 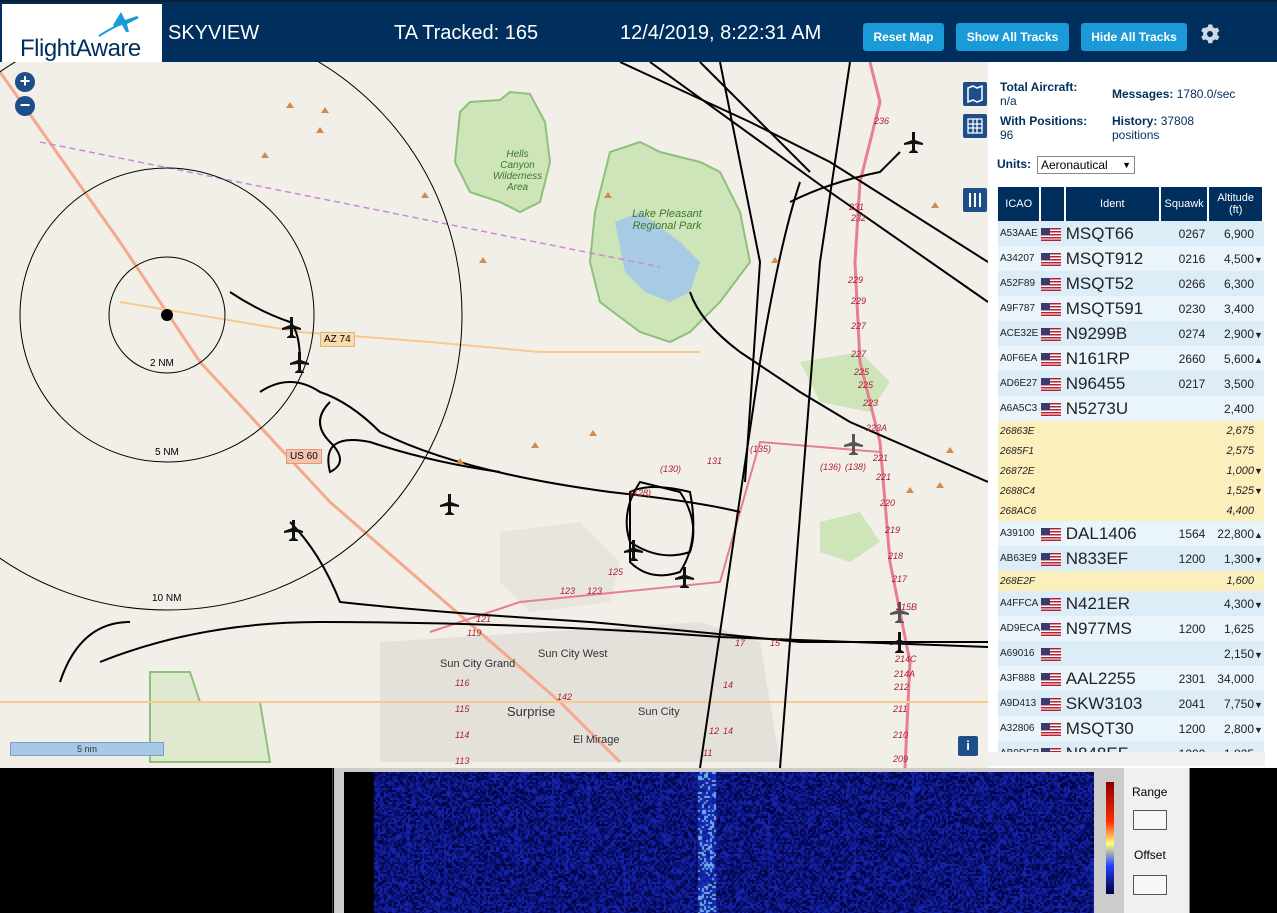 What do you see at coordinates (462, 761) in the screenshot?
I see `road-number-label: 113` at bounding box center [462, 761].